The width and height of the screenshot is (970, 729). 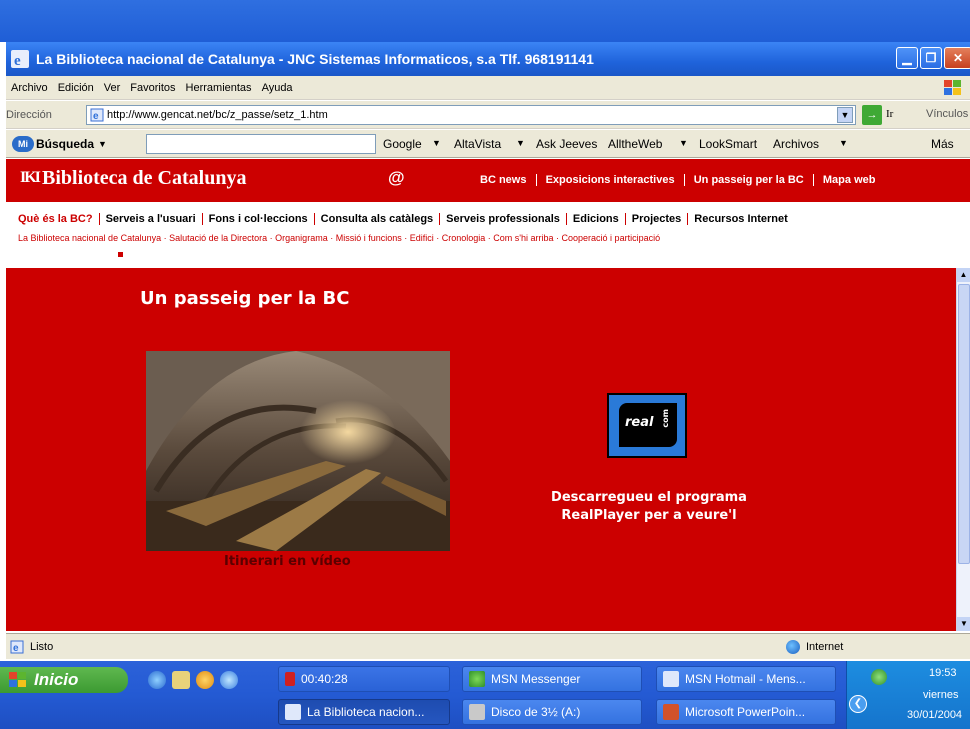 What do you see at coordinates (64, 680) in the screenshot?
I see `start-button: Inicio` at bounding box center [64, 680].